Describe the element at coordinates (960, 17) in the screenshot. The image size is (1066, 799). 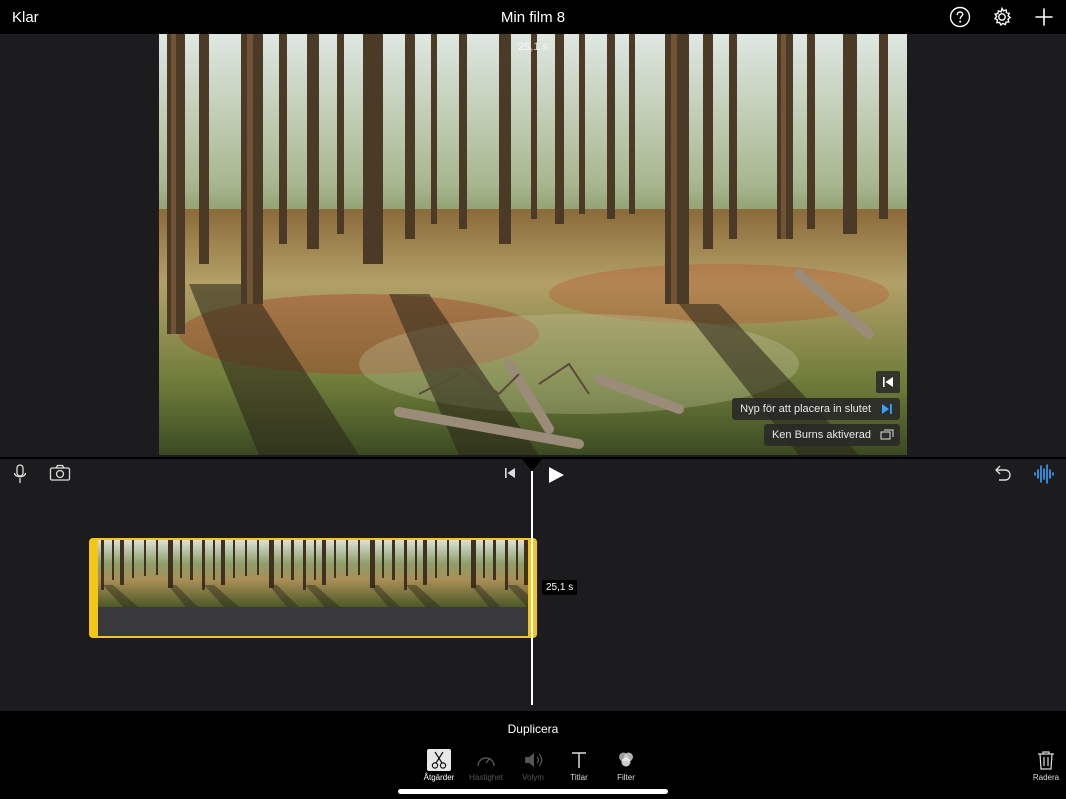
I see `help-icon` at that location.